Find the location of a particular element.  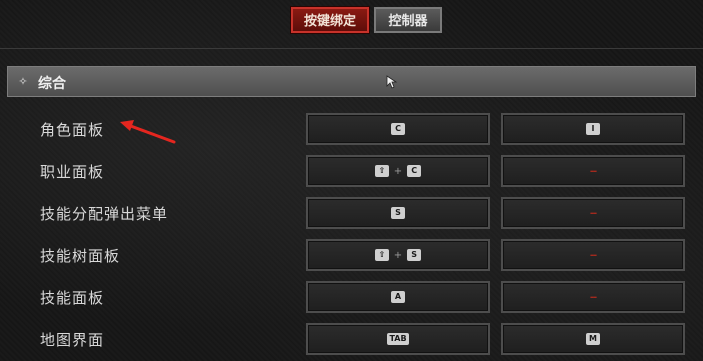

action-label: 技能面板 is located at coordinates (72, 298).